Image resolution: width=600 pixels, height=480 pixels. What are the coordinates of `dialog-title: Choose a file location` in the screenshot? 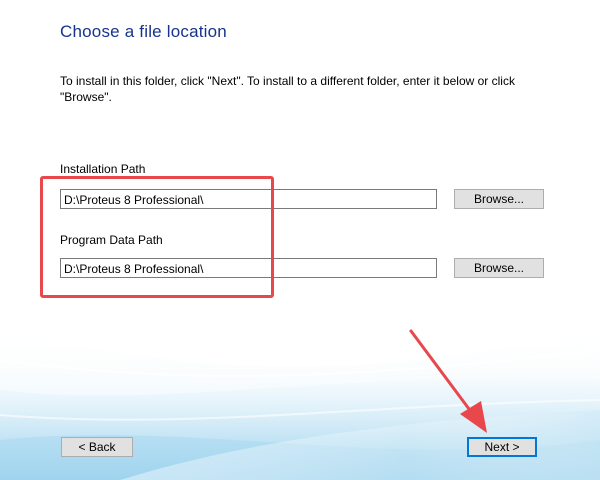 It's located at (143, 31).